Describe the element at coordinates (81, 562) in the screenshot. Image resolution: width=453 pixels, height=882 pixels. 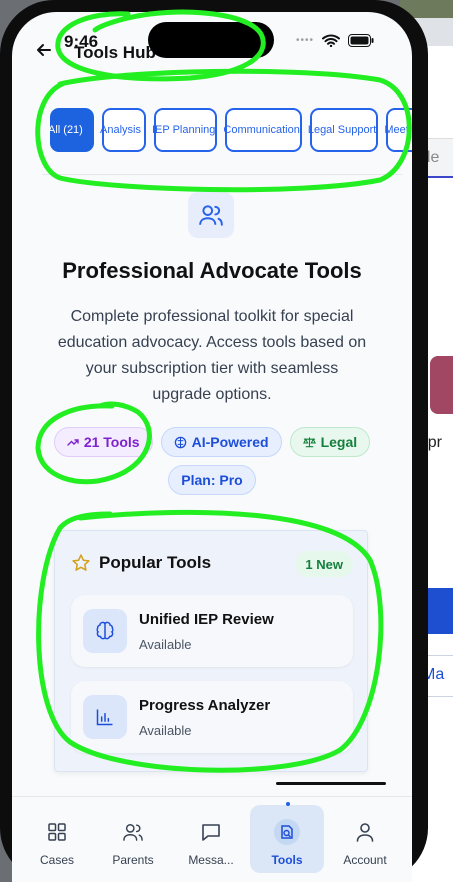
I see `star-icon` at that location.